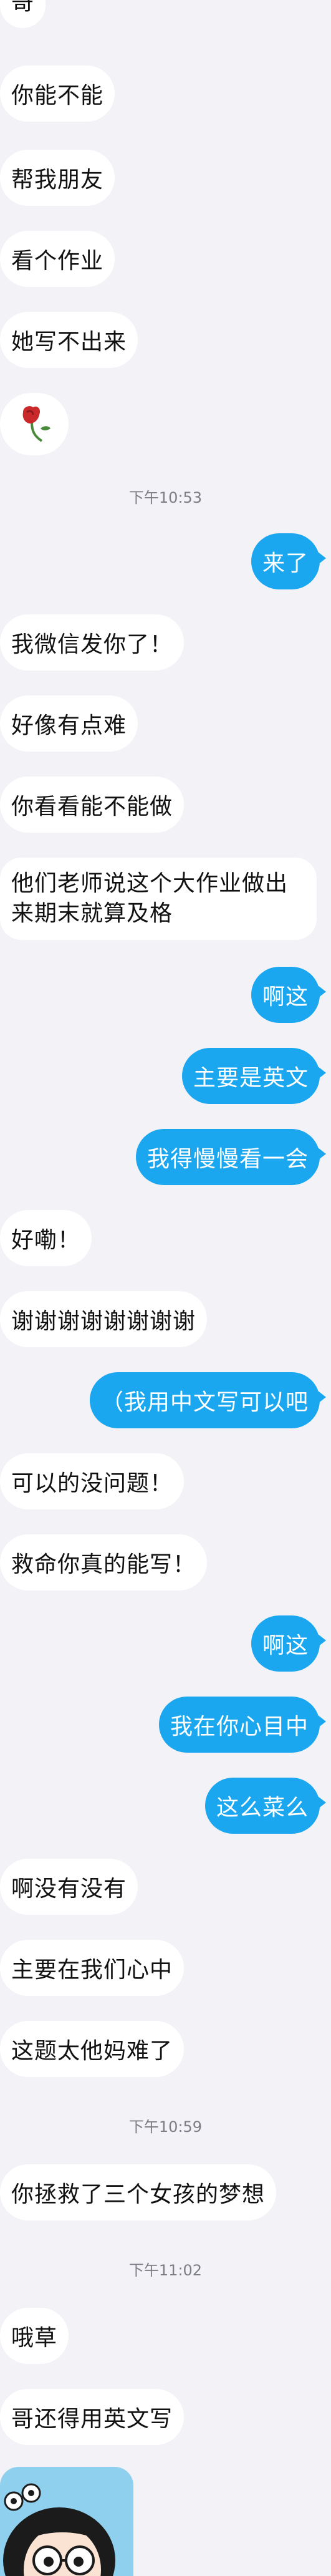  Describe the element at coordinates (104, 1319) in the screenshot. I see `received-message: 谢谢谢谢谢谢谢谢` at that location.